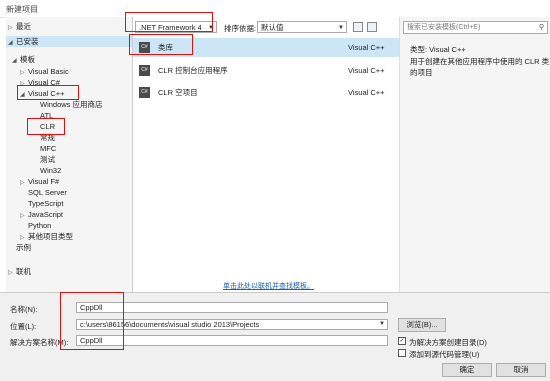 The image size is (550, 381). What do you see at coordinates (480, 61) in the screenshot?
I see `template-description-line1: 用于创建在其他应用程序中使用的 CLR 类` at bounding box center [480, 61].